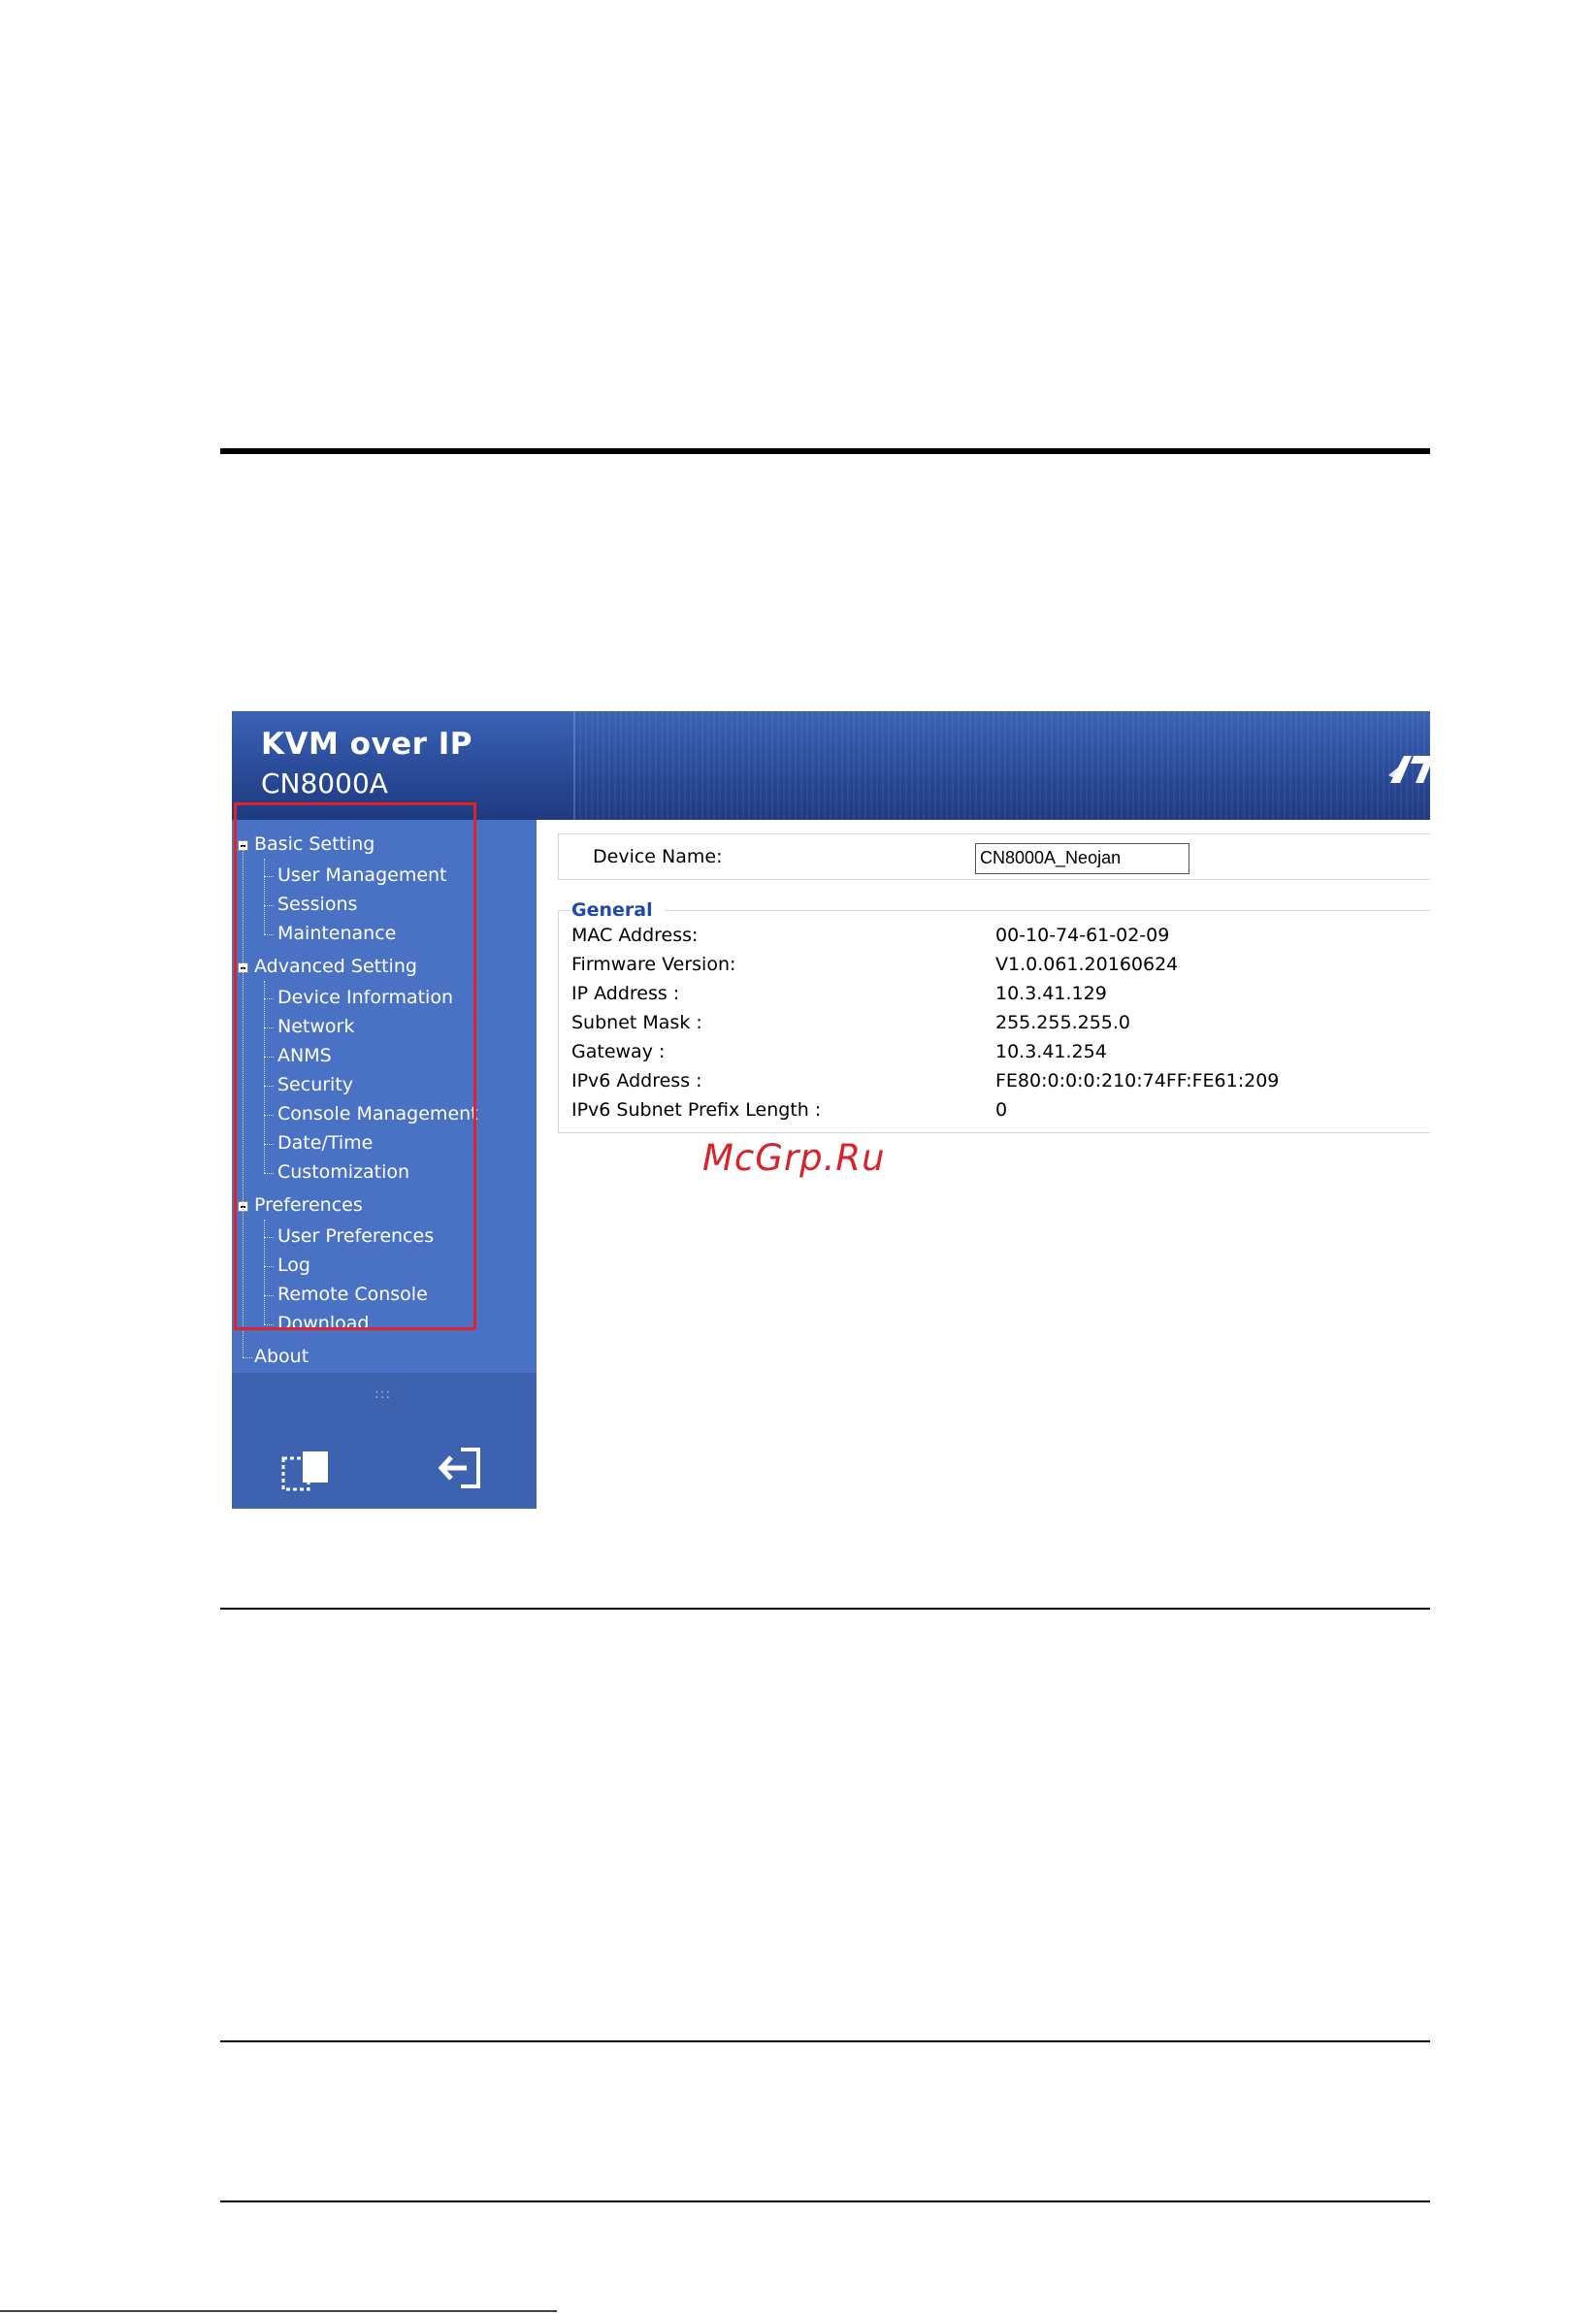  Describe the element at coordinates (383, 1394) in the screenshot. I see `resize-grip: :::` at that location.